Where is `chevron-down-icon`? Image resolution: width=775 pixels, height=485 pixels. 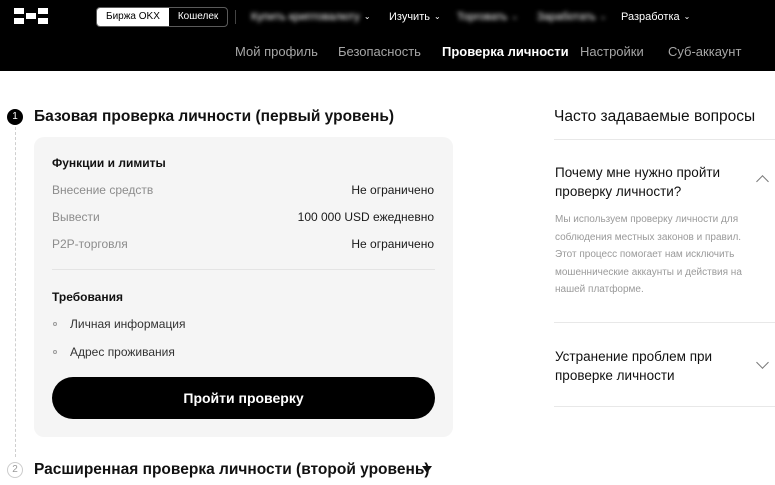 chevron-down-icon is located at coordinates (762, 362).